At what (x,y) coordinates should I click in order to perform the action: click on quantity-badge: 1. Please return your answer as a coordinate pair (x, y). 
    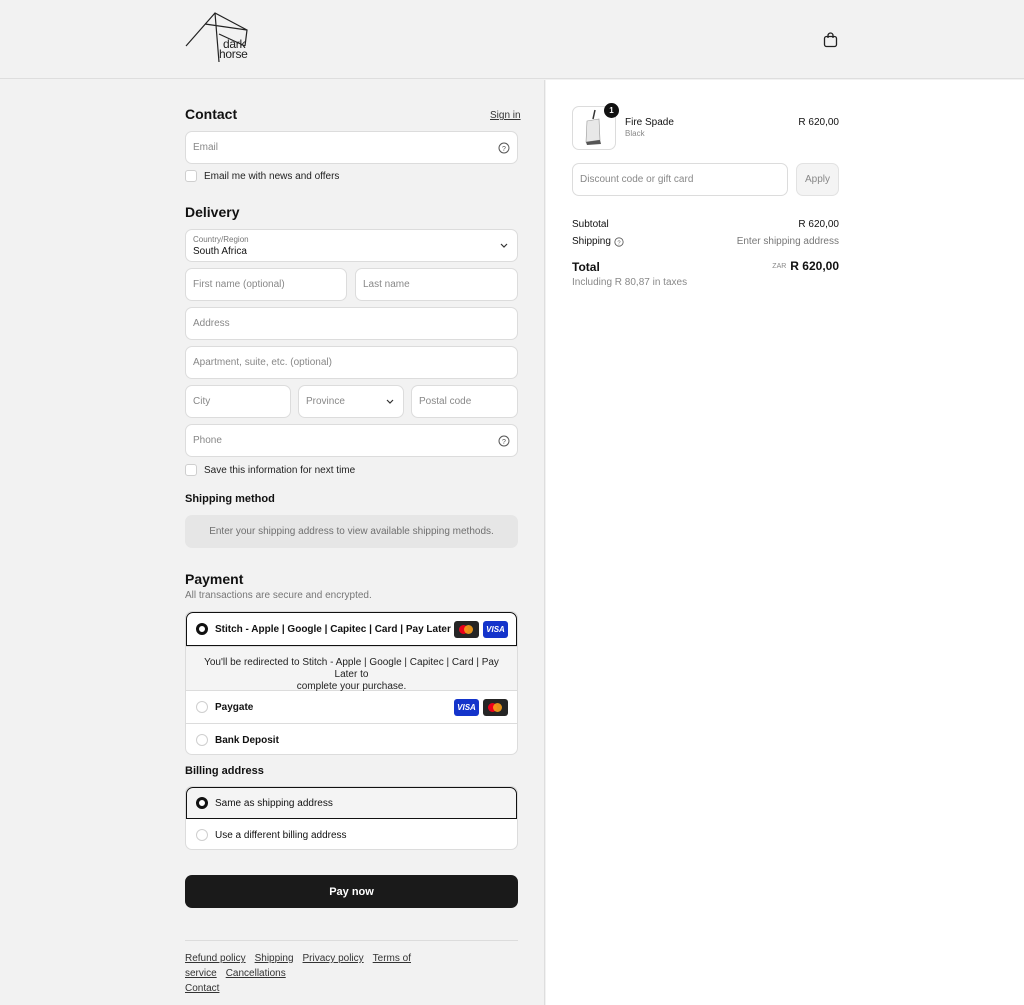
    Looking at the image, I should click on (611, 110).